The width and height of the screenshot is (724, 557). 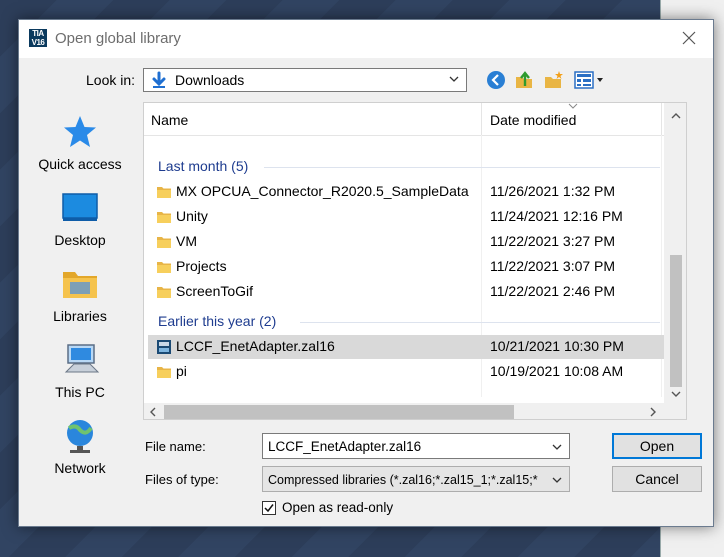 I want to click on read-only-label: Open as read-only, so click(x=337, y=507).